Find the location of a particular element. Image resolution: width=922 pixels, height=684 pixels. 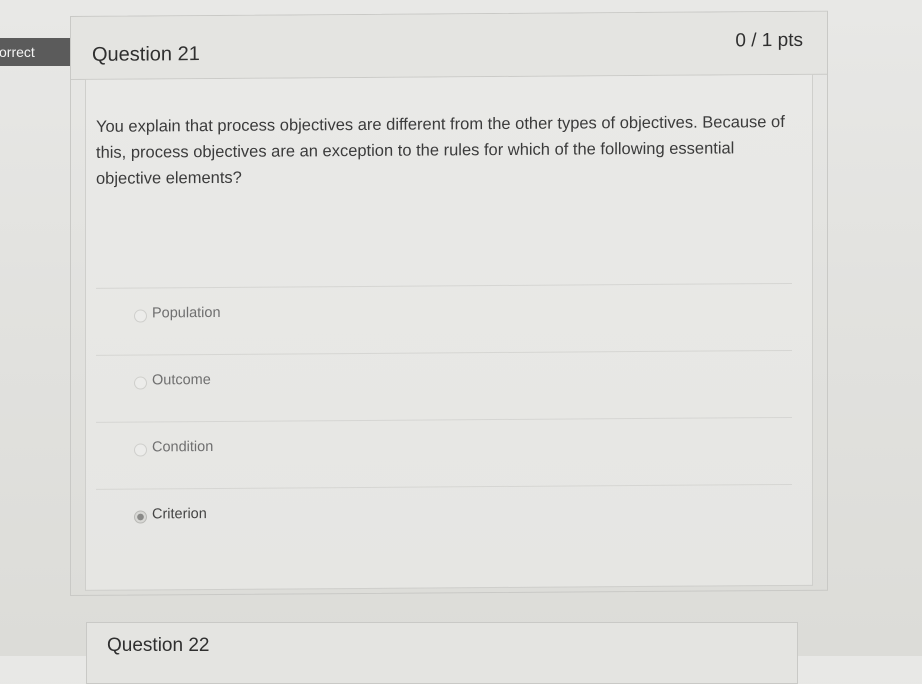

answer-option-outcome: Outcome is located at coordinates (444, 385).